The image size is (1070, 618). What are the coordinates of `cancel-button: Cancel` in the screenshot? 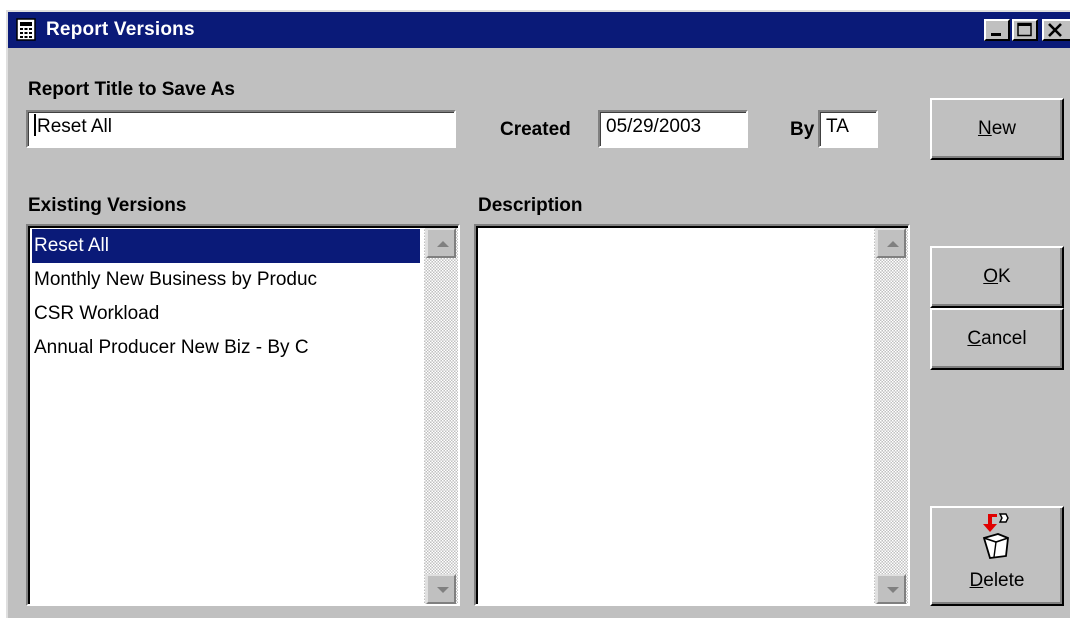 It's located at (997, 339).